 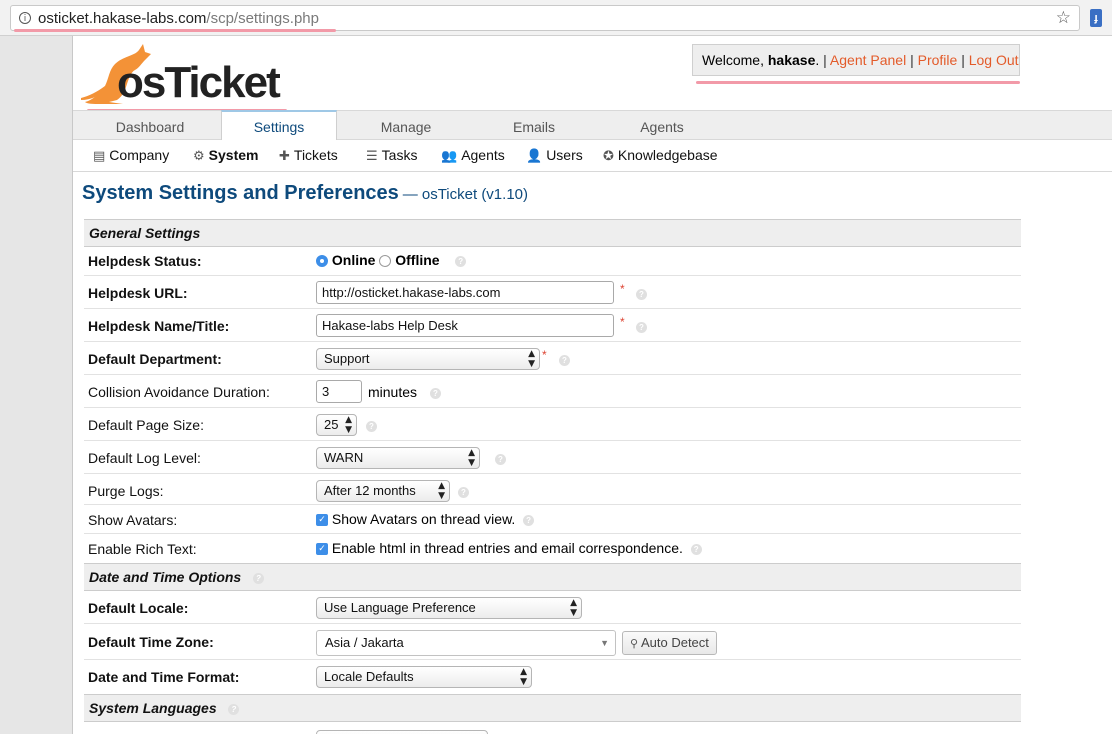 I want to click on tab-dashboard: Dashboard, so click(x=150, y=125).